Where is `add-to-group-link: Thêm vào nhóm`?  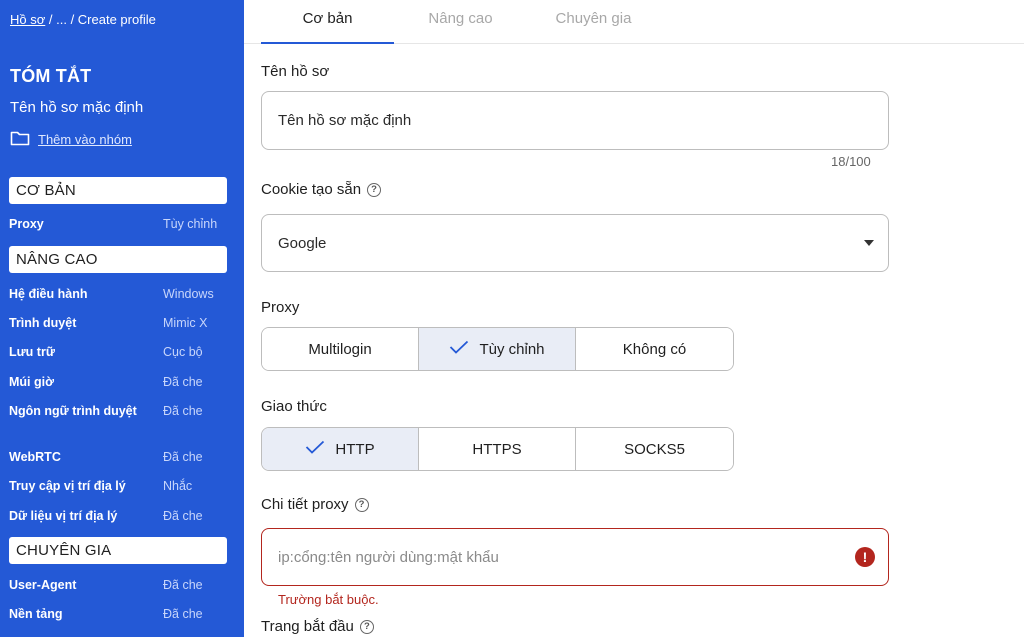 add-to-group-link: Thêm vào nhóm is located at coordinates (71, 139).